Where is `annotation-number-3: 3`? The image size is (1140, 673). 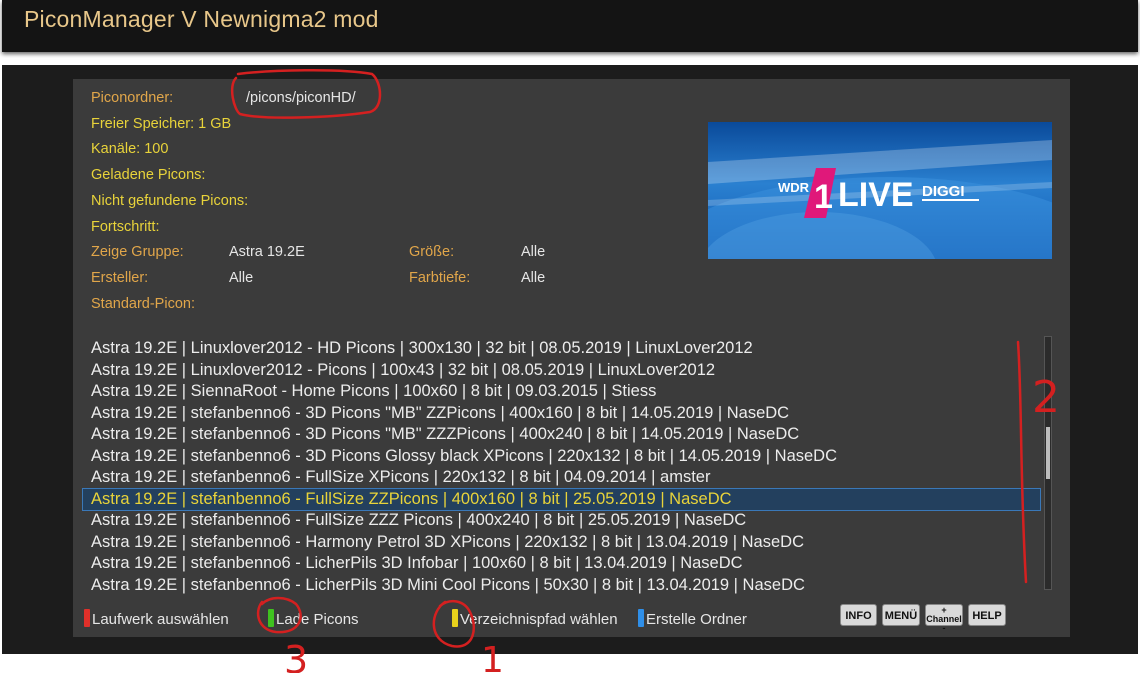
annotation-number-3: 3 is located at coordinates (296, 655).